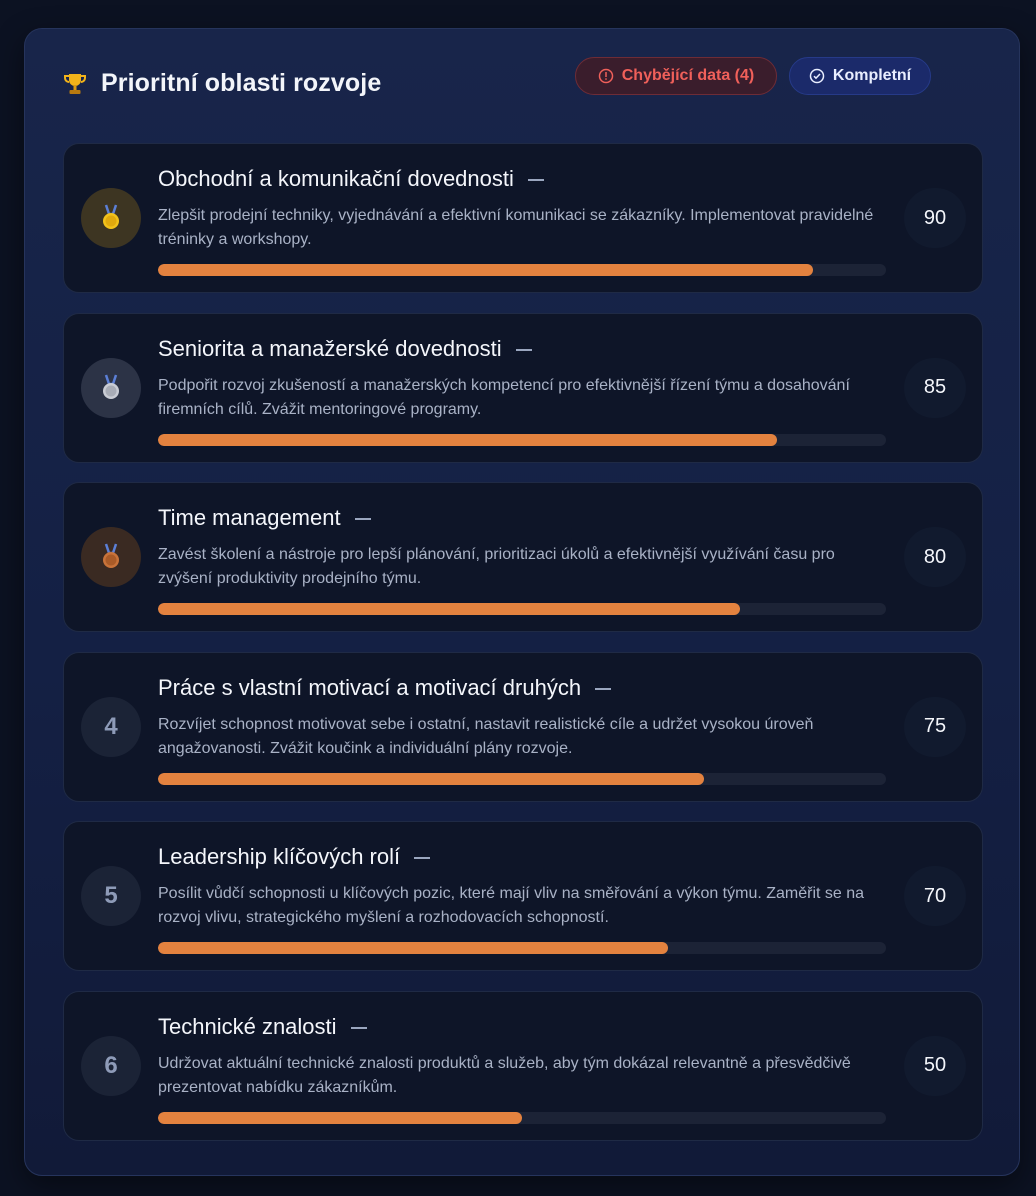 This screenshot has width=1036, height=1196. I want to click on score-value: 70, so click(935, 896).